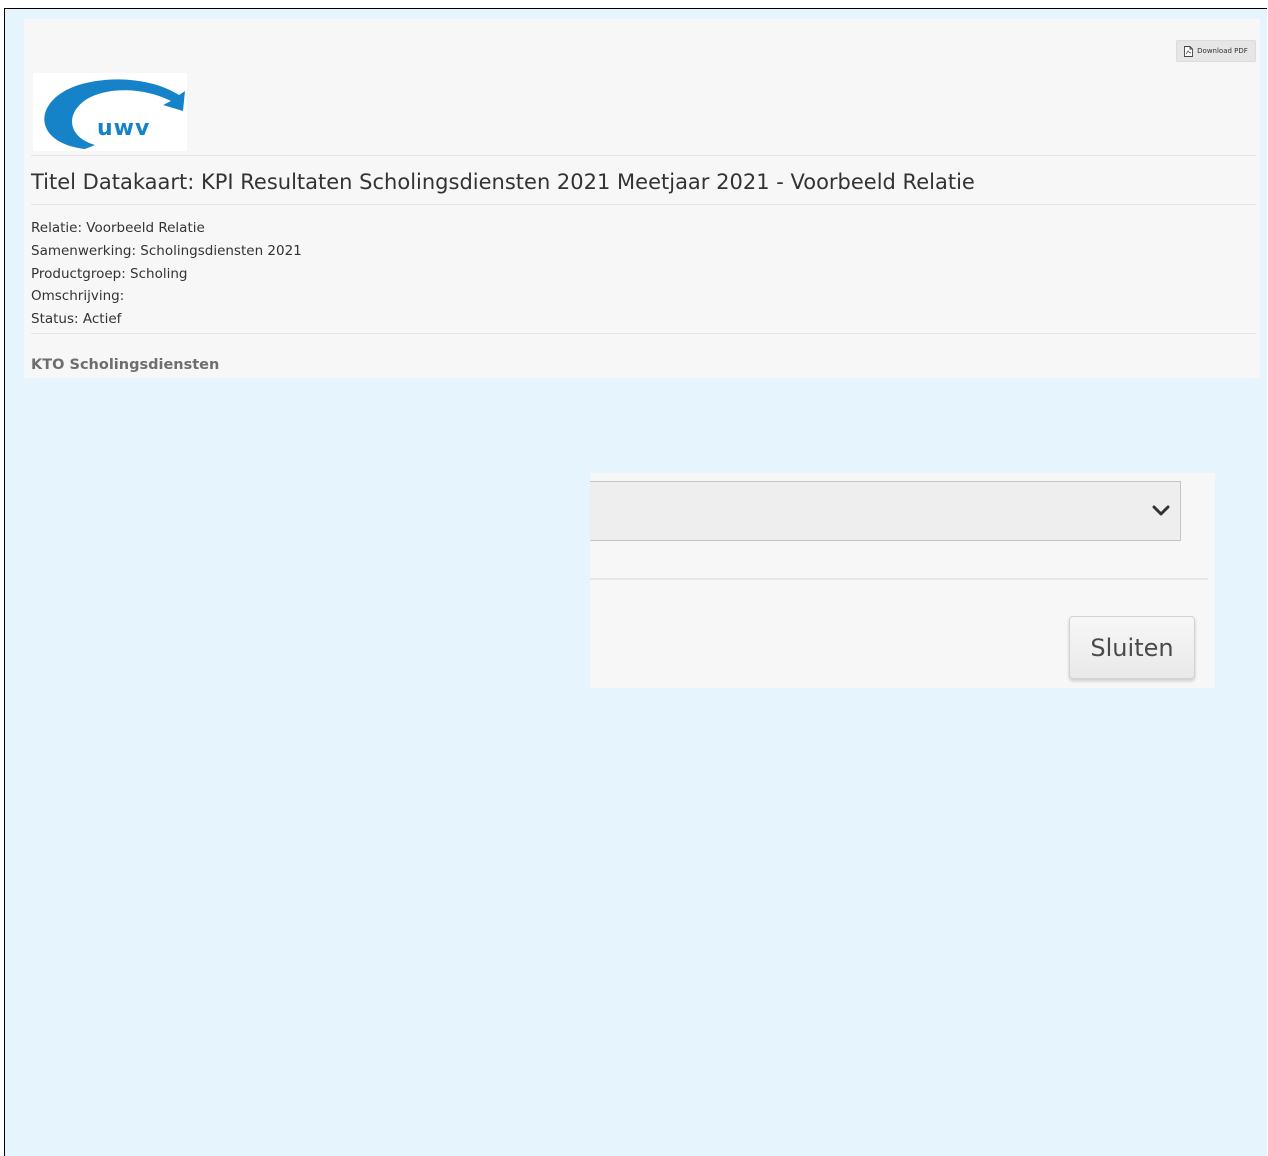  What do you see at coordinates (110, 112) in the screenshot?
I see `uwv-logo: uwv` at bounding box center [110, 112].